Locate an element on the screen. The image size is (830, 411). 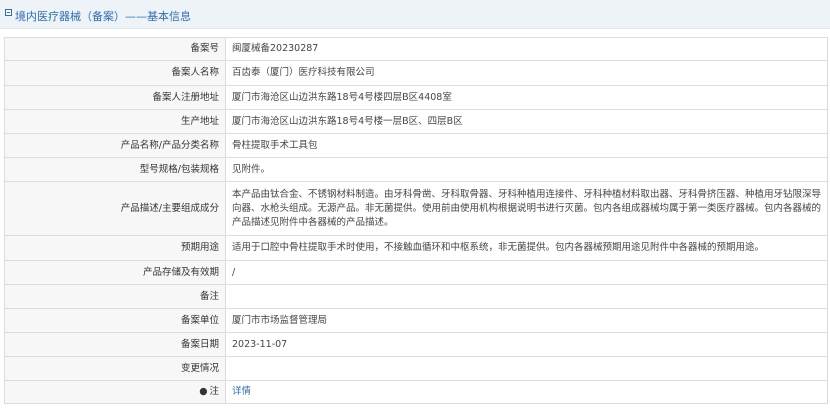
row-label: 备案号 is located at coordinates (115, 49).